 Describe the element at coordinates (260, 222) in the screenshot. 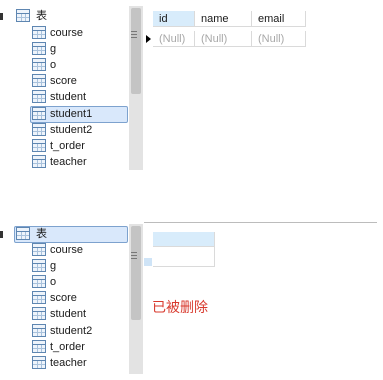

I see `divider` at that location.